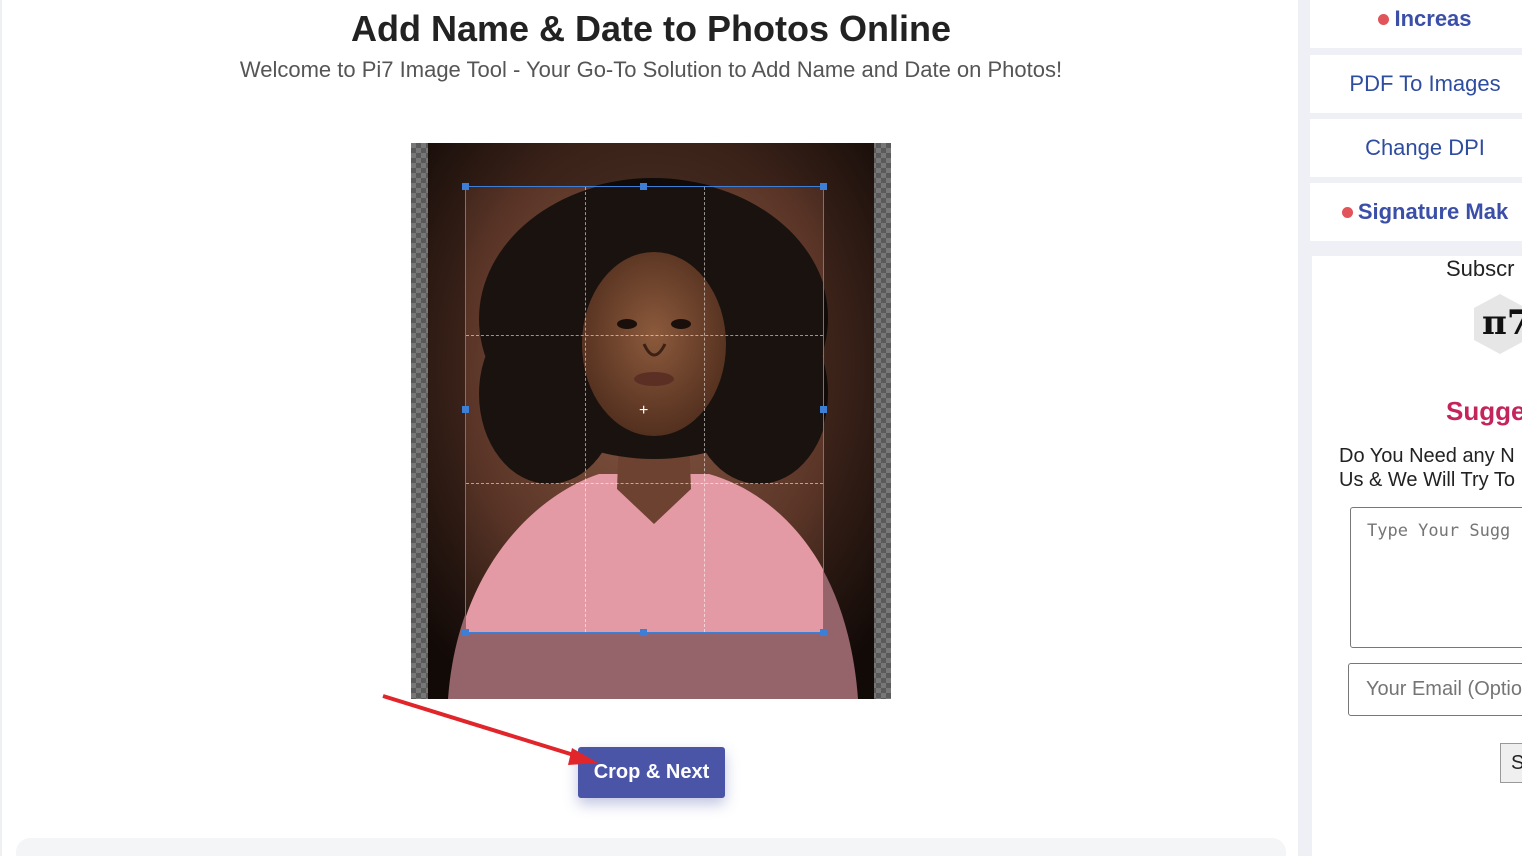 This screenshot has height=856, width=1522. I want to click on crop-handle-bottom-right, so click(823, 632).